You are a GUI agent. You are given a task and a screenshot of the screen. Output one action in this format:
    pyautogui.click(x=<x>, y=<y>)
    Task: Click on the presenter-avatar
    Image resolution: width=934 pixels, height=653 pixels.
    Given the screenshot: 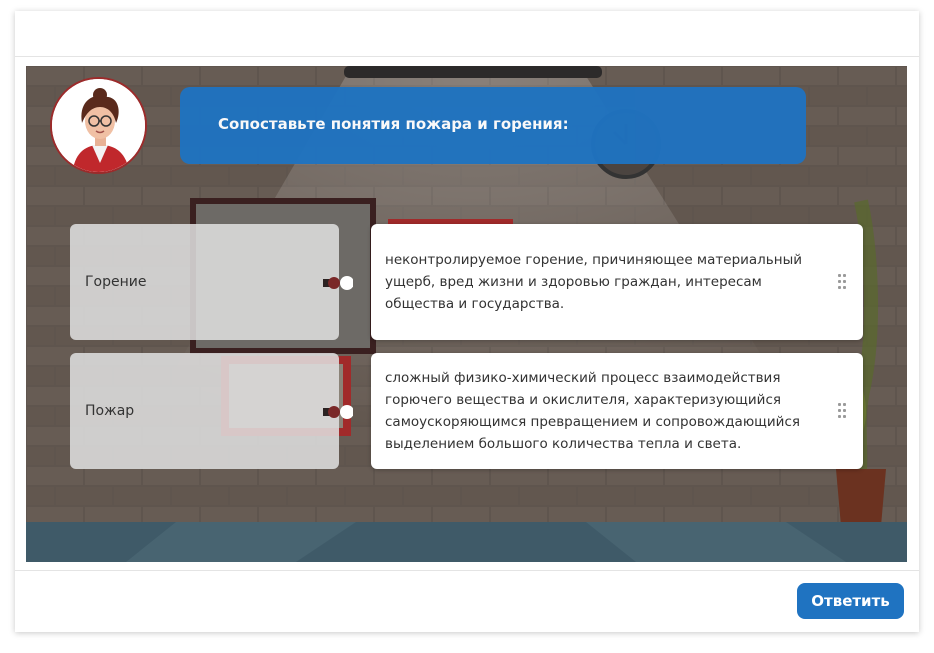 What is the action you would take?
    pyautogui.click(x=98, y=125)
    